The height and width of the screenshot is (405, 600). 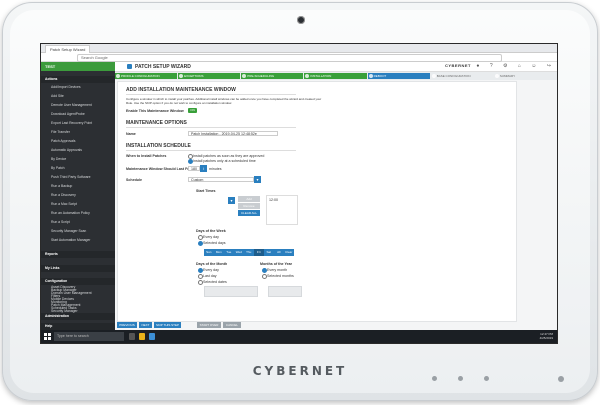 What do you see at coordinates (78, 66) in the screenshot?
I see `sidebar-logo: TEST` at bounding box center [78, 66].